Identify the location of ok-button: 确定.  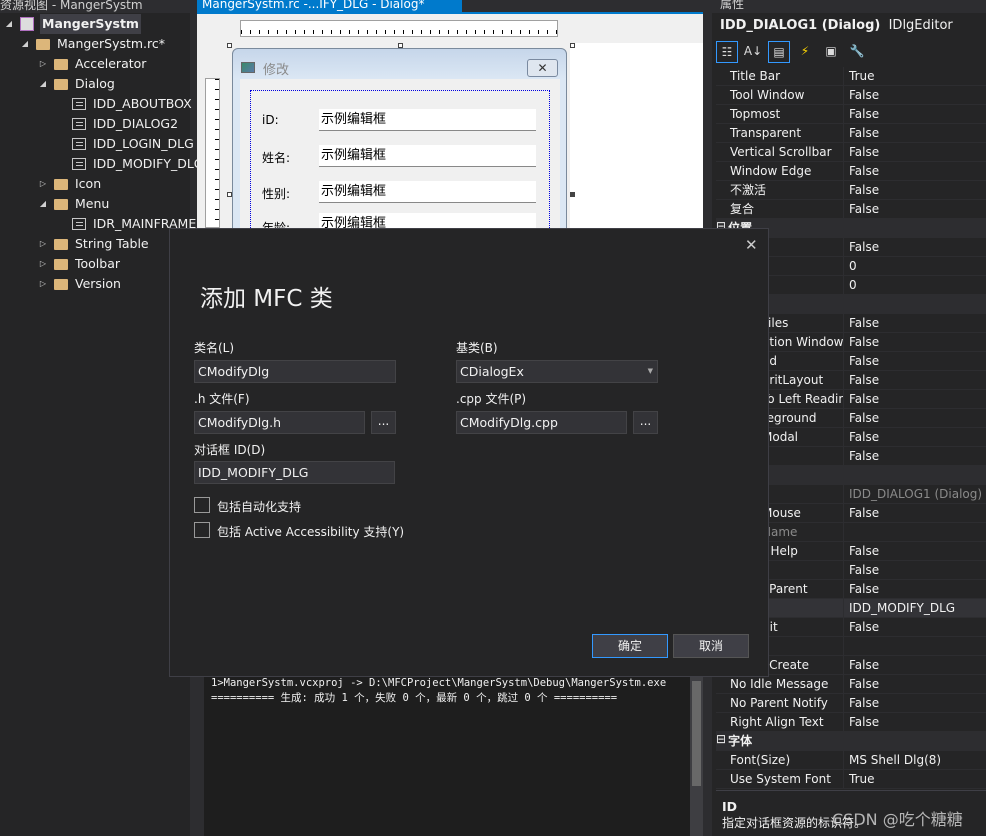
(630, 646).